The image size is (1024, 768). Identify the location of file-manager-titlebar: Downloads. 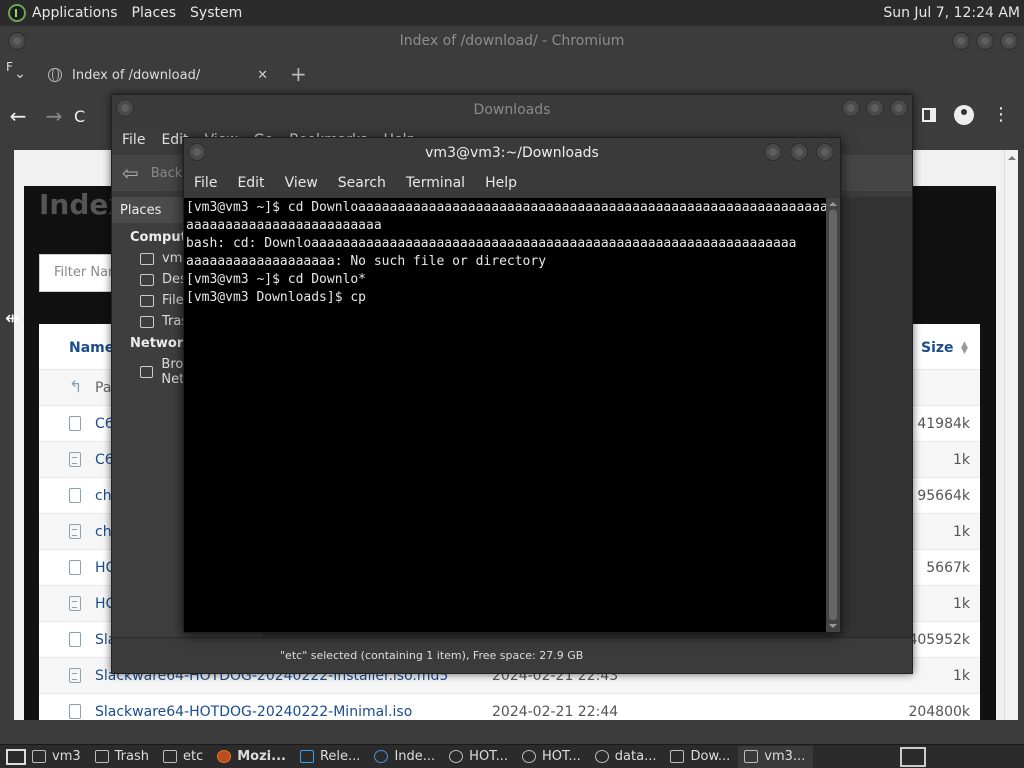
(512, 110).